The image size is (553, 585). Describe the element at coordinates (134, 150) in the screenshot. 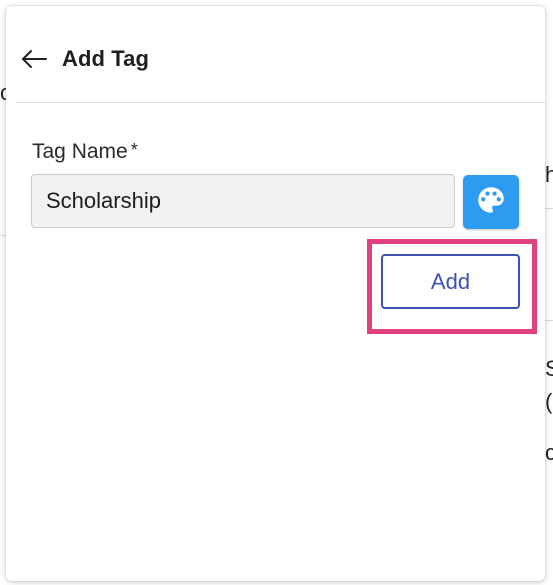

I see `required-mark: *` at that location.